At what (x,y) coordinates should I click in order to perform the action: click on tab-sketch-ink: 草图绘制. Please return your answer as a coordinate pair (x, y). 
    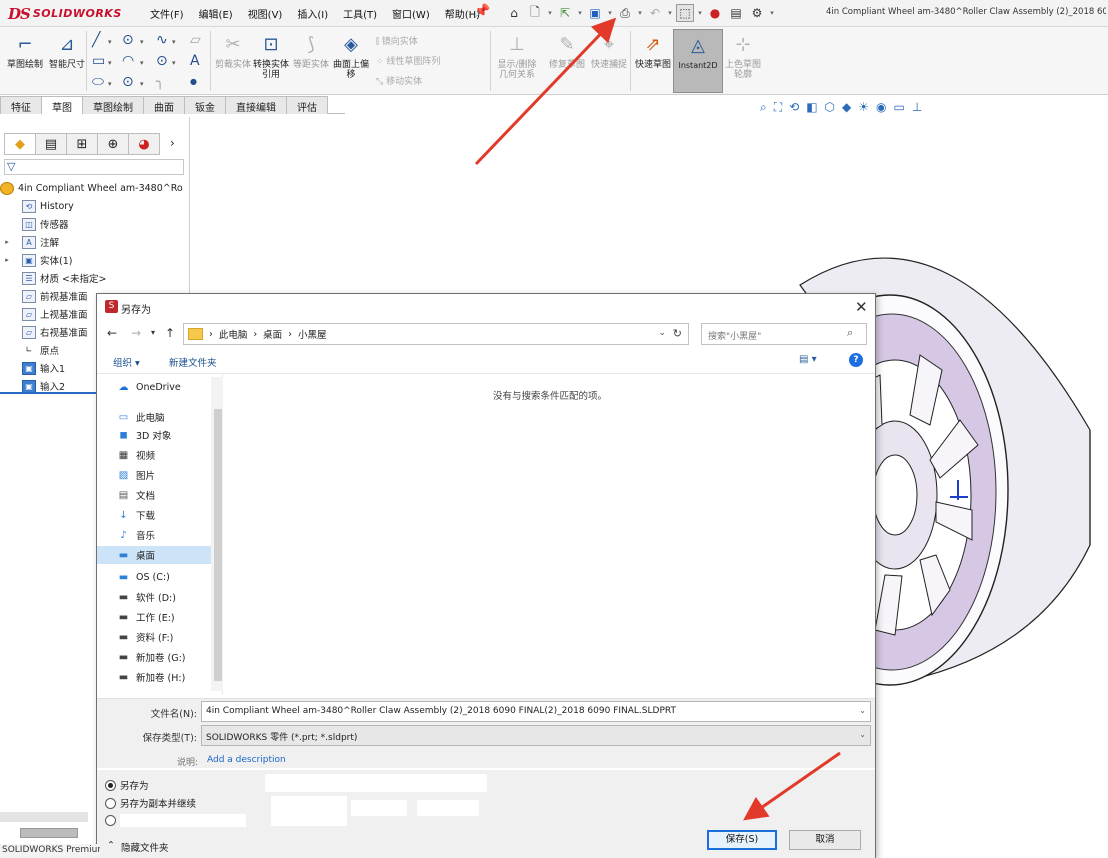
    Looking at the image, I should click on (113, 105).